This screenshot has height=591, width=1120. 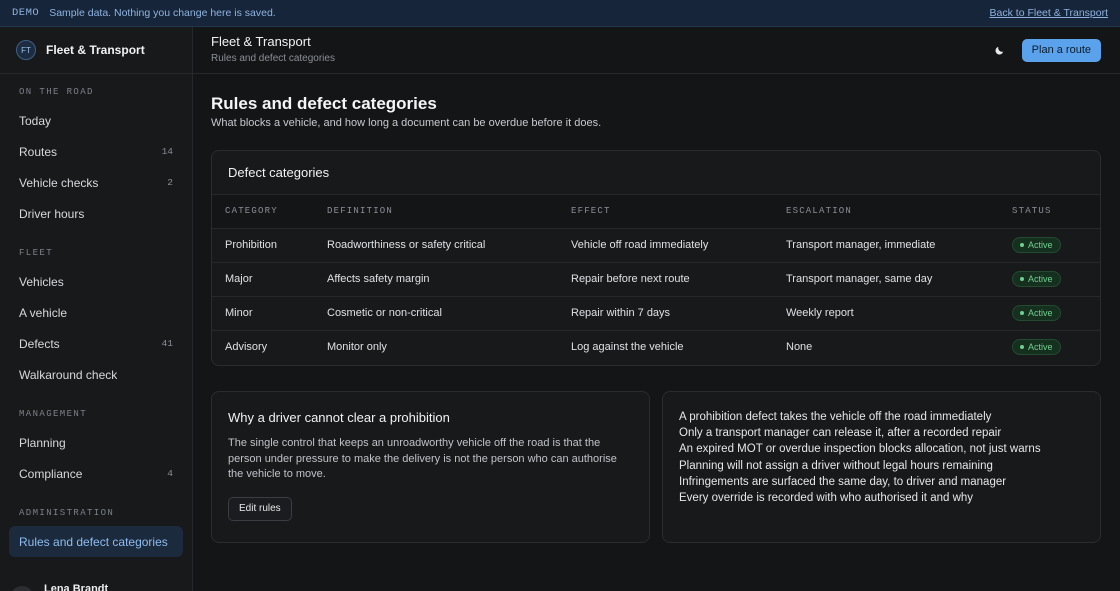 I want to click on brand: FT Fleet & Transport, so click(x=96, y=50).